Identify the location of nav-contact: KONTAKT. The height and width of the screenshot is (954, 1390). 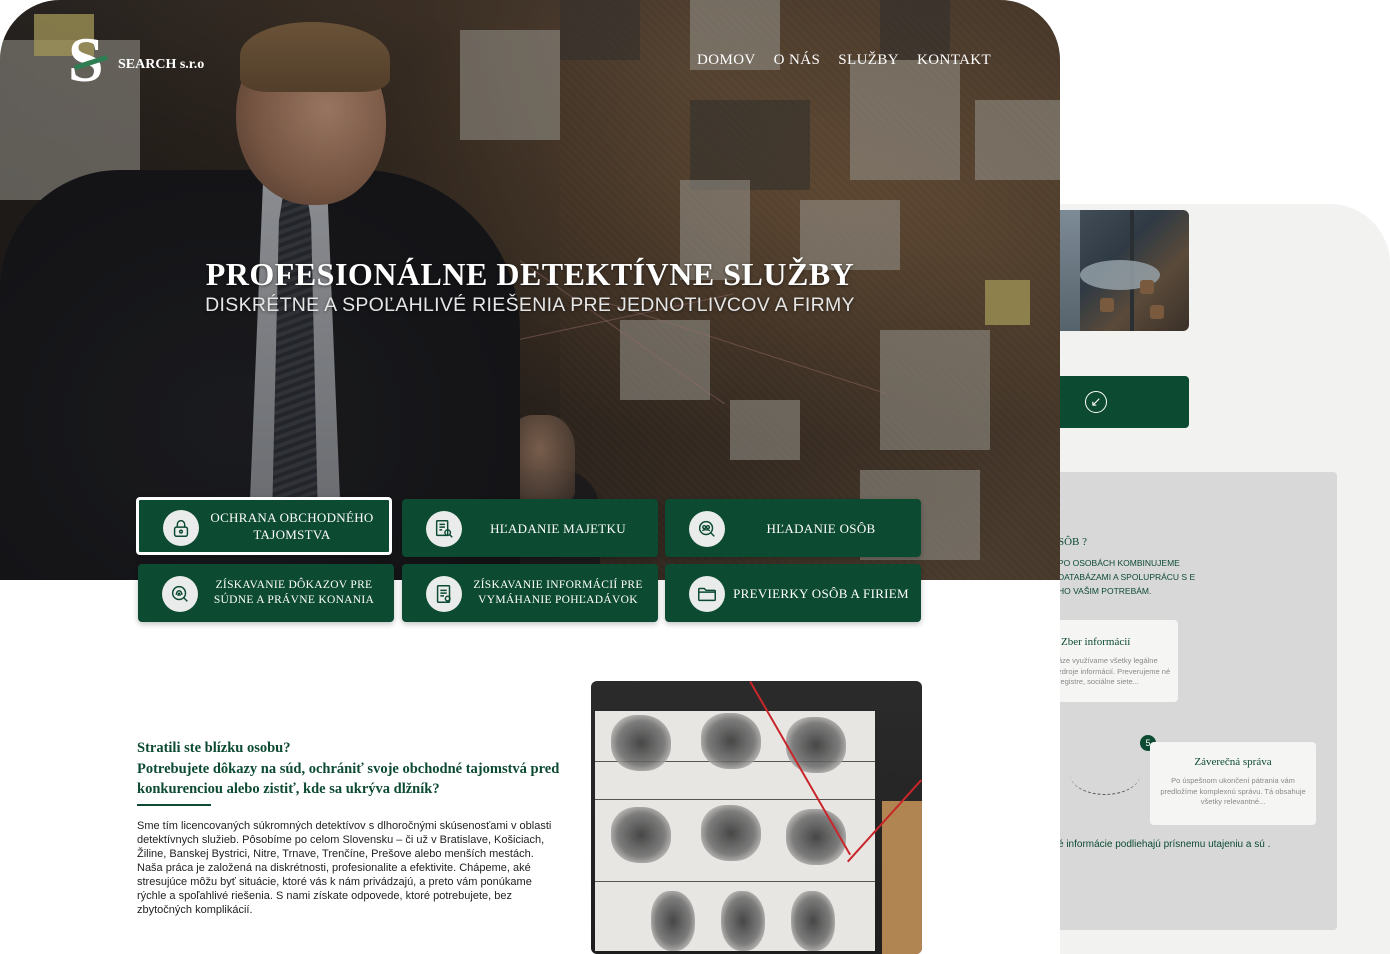
(954, 60).